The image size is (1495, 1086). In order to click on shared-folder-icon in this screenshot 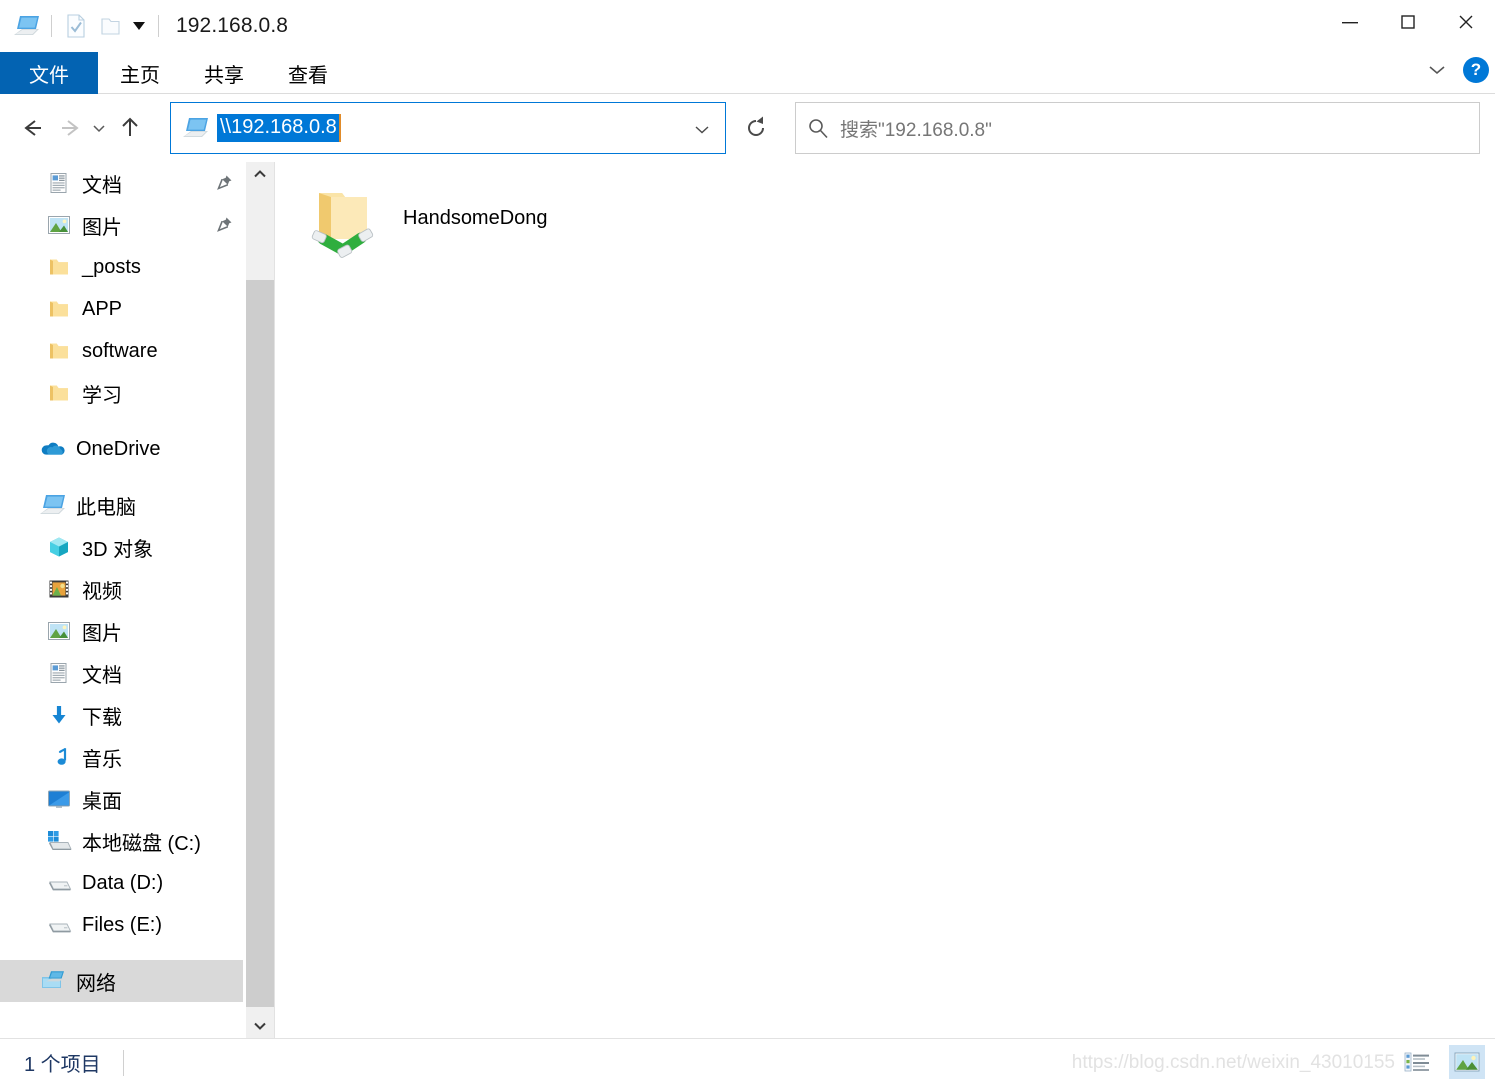, I will do `click(343, 218)`.